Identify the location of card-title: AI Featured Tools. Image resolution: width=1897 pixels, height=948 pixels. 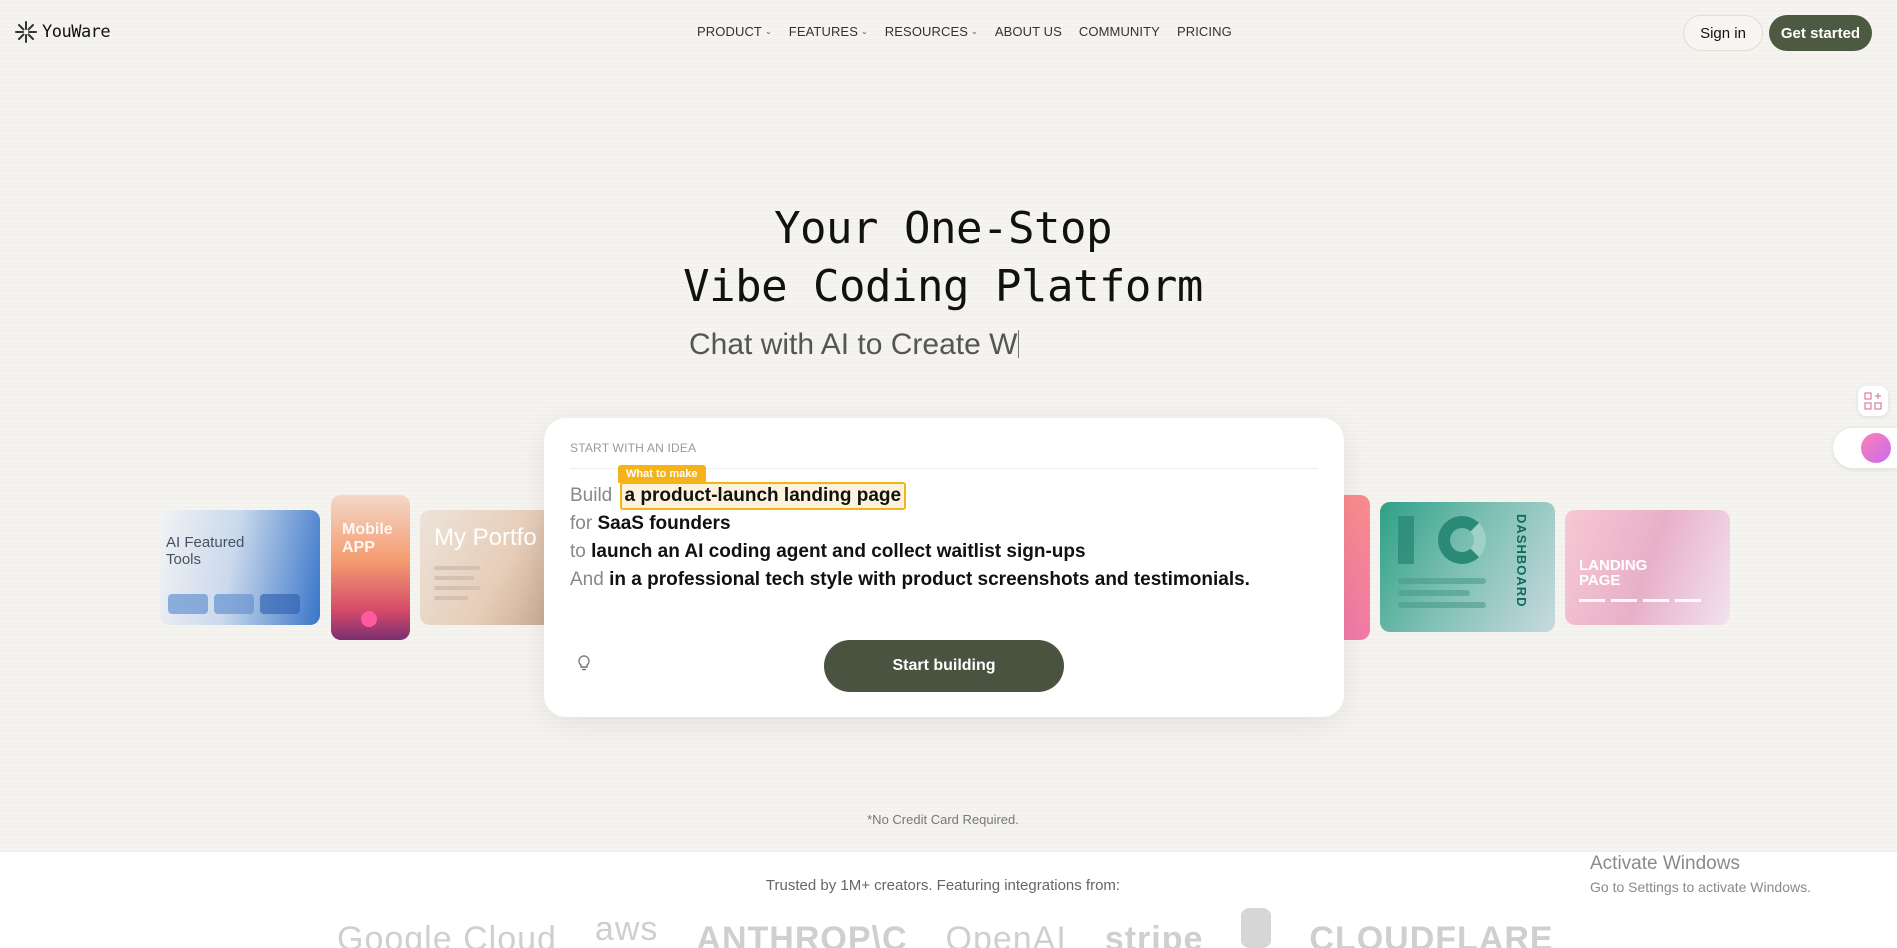
(205, 551).